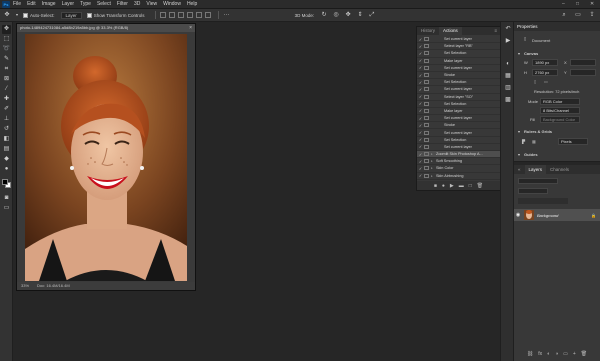 Image resolution: width=600 pixels, height=361 pixels. I want to click on dodge-tool-icon: ●, so click(6, 169).